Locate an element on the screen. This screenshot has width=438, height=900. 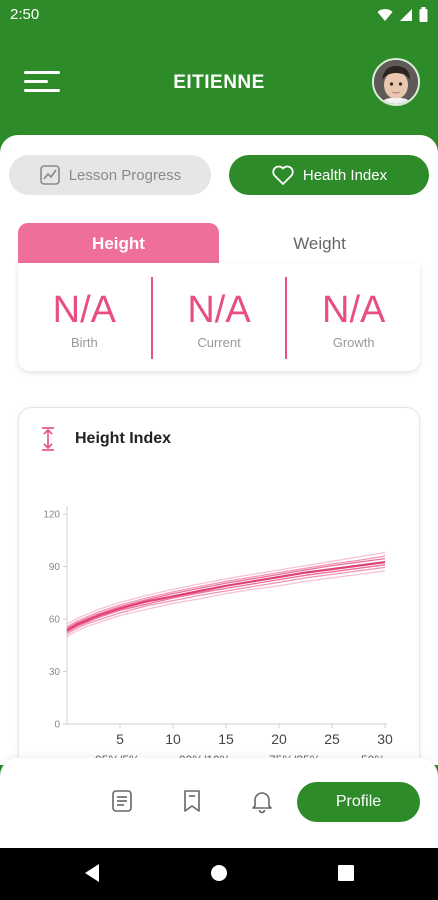
y-tick-label: 0 is located at coordinates (57, 725).